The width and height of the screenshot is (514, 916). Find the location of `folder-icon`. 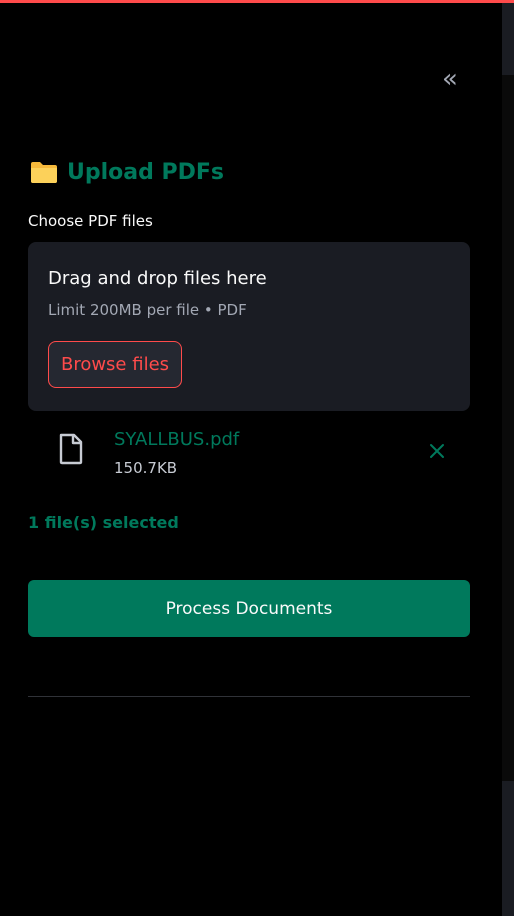

folder-icon is located at coordinates (44, 172).